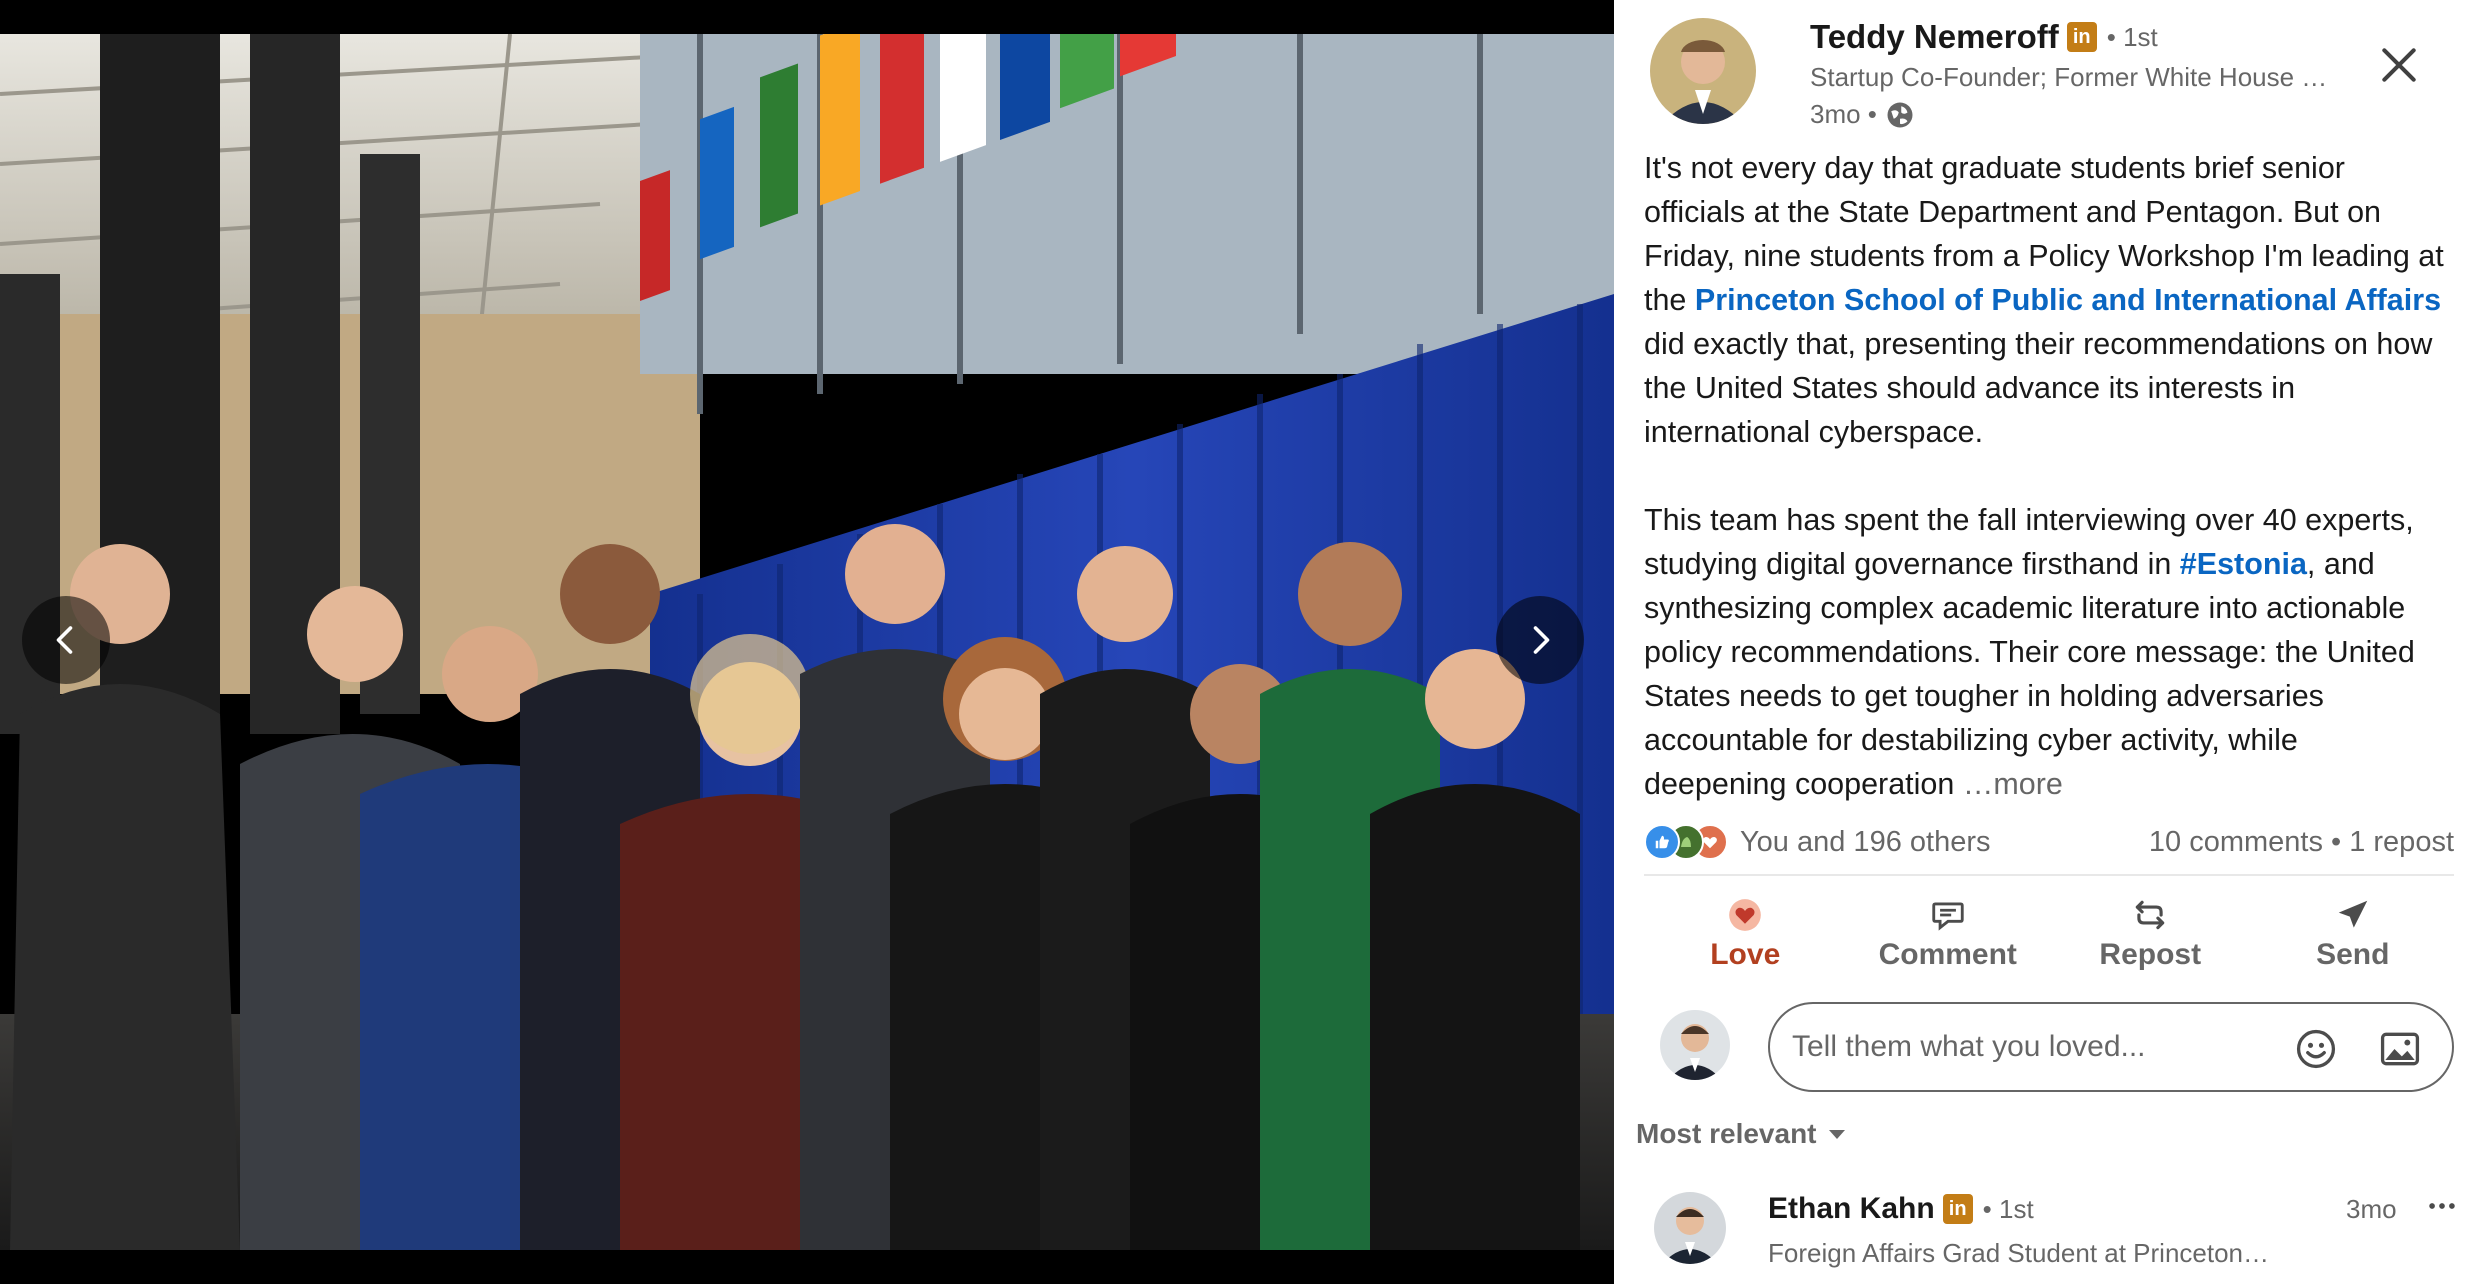 The width and height of the screenshot is (2472, 1284). I want to click on chevron-left-icon, so click(64, 640).